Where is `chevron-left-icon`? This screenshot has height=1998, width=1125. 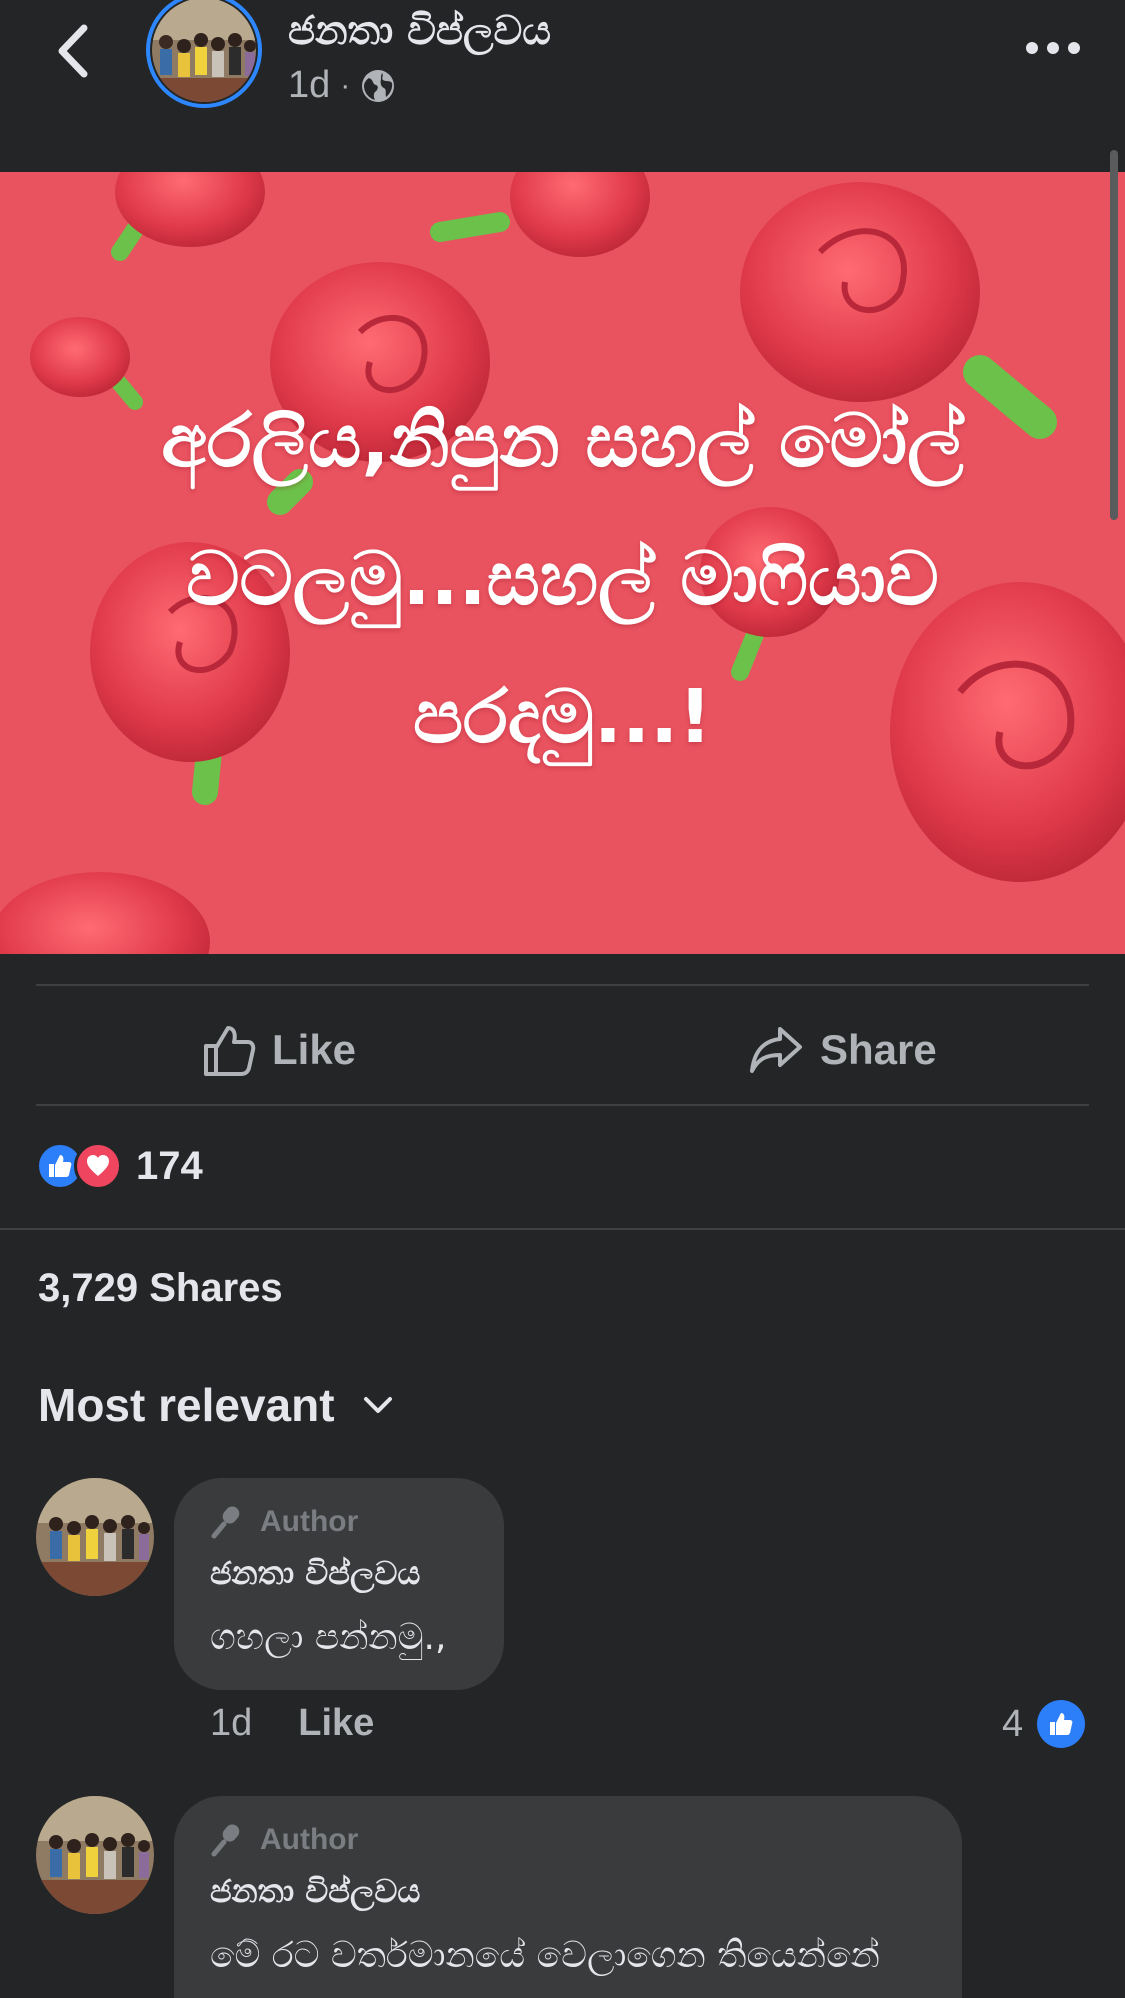 chevron-left-icon is located at coordinates (73, 51).